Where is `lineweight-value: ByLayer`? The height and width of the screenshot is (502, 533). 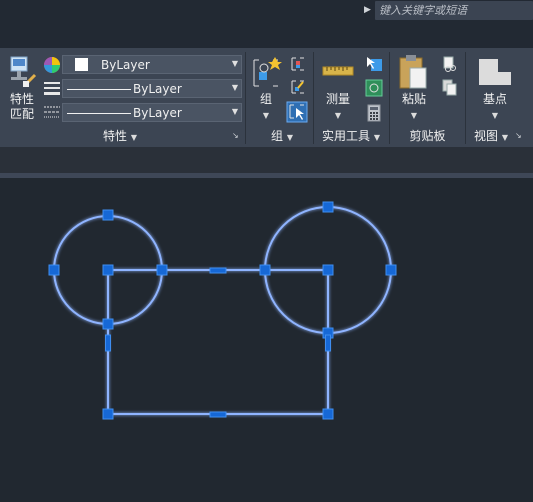
lineweight-value: ByLayer is located at coordinates (157, 113).